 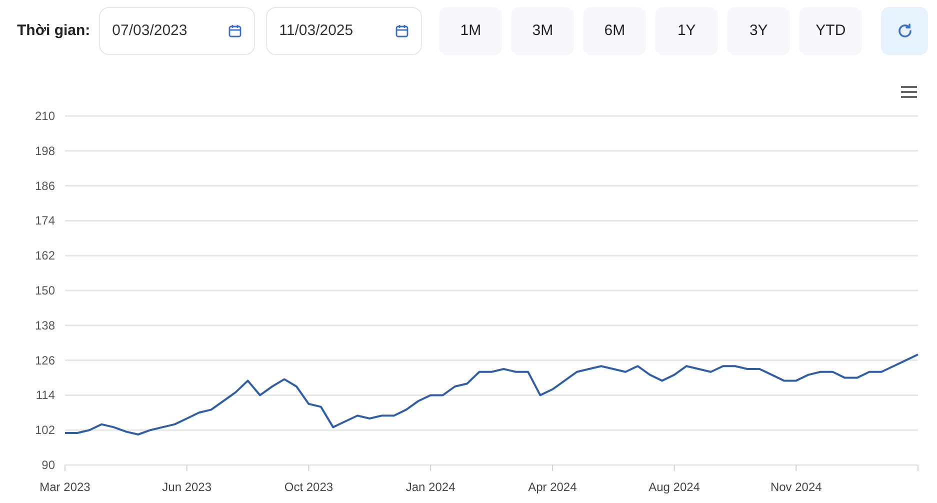 I want to click on y-axis-label: 102, so click(x=44, y=430).